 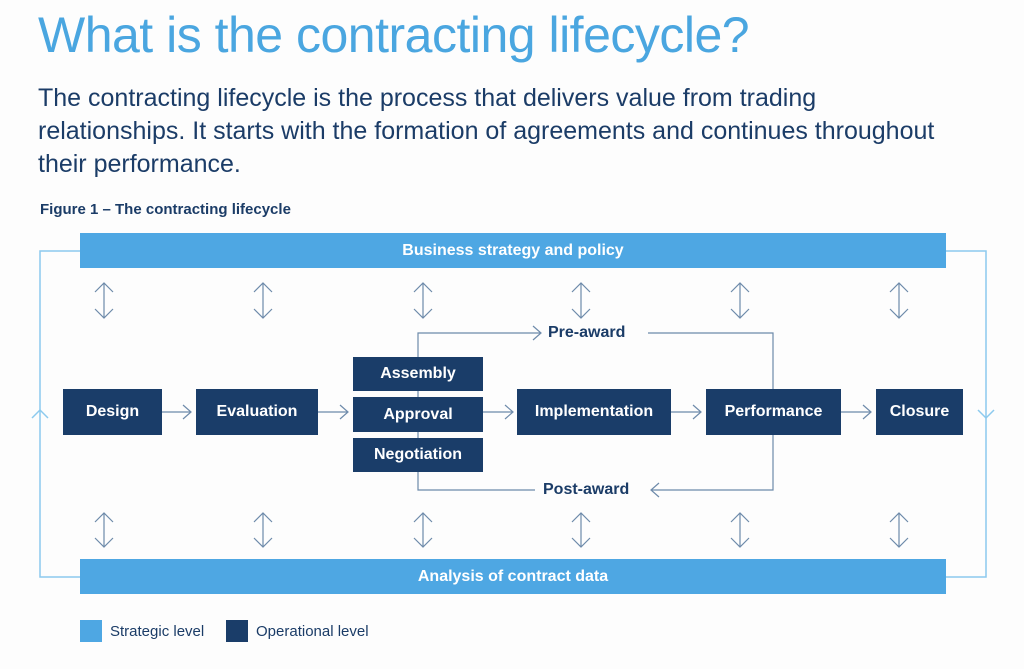 I want to click on legend-label: Operational level, so click(x=312, y=631).